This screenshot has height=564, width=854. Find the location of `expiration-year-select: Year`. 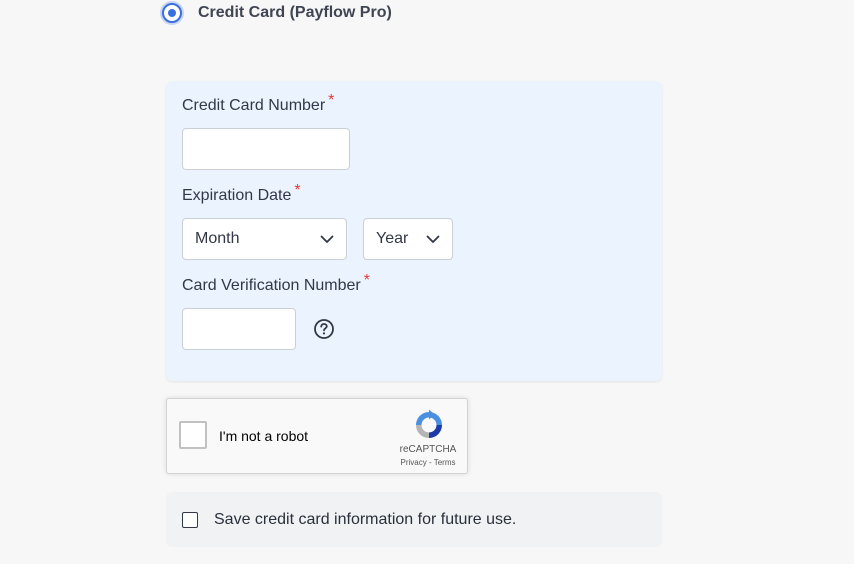

expiration-year-select: Year is located at coordinates (408, 239).